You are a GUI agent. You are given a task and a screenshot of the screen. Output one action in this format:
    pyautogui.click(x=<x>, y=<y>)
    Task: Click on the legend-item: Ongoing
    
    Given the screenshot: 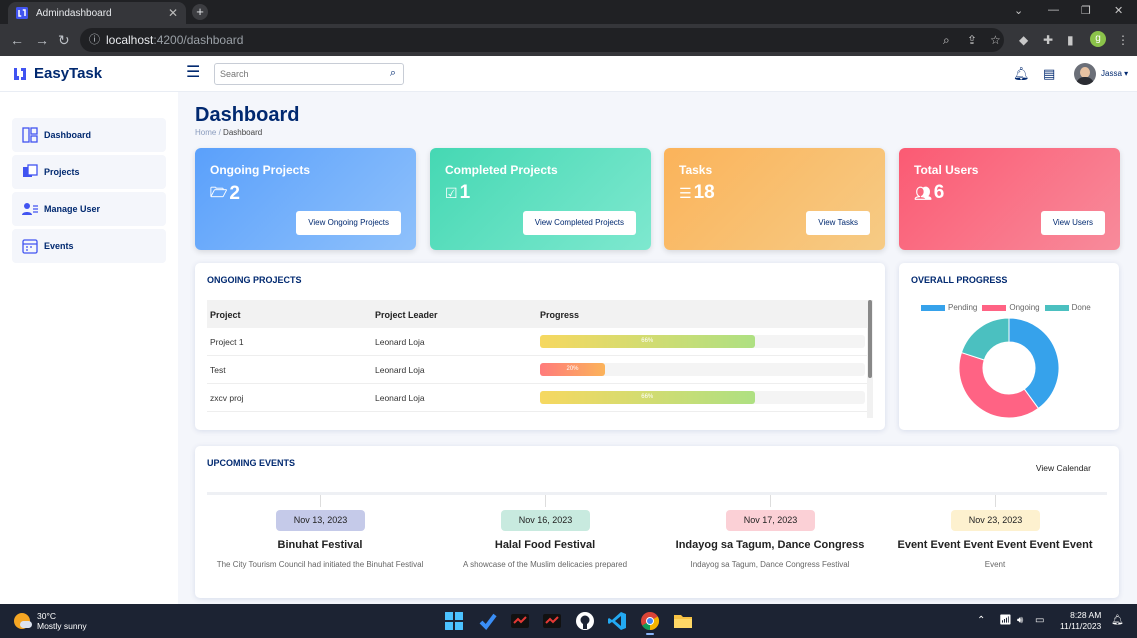 What is the action you would take?
    pyautogui.click(x=1011, y=307)
    